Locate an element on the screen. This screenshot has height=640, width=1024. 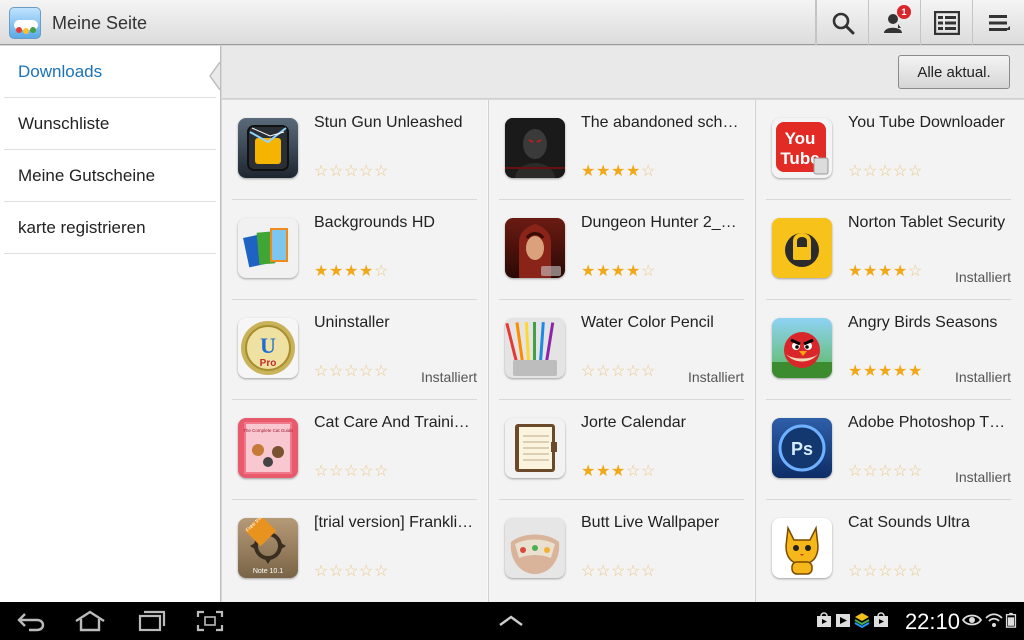
update-all-button: Alle aktual. is located at coordinates (954, 72).